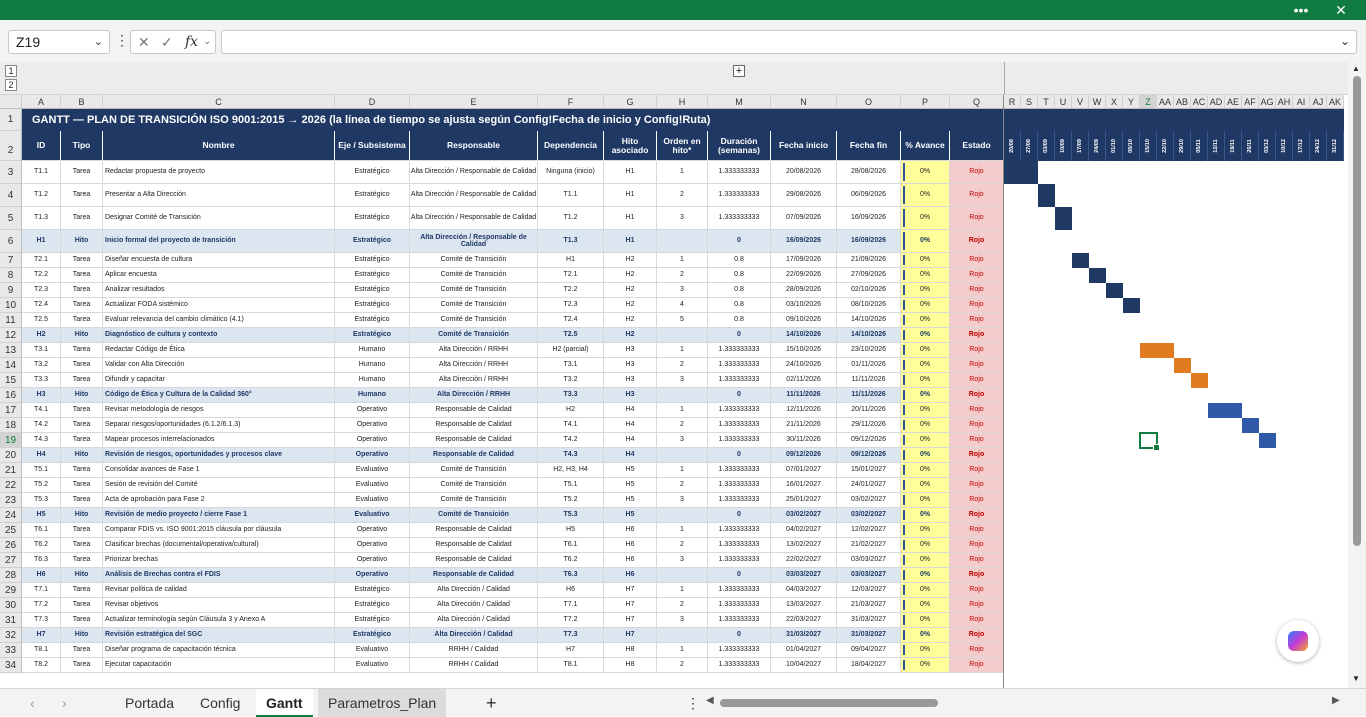 The image size is (1366, 717). What do you see at coordinates (1148, 102) in the screenshot?
I see `column-header-z: Z` at bounding box center [1148, 102].